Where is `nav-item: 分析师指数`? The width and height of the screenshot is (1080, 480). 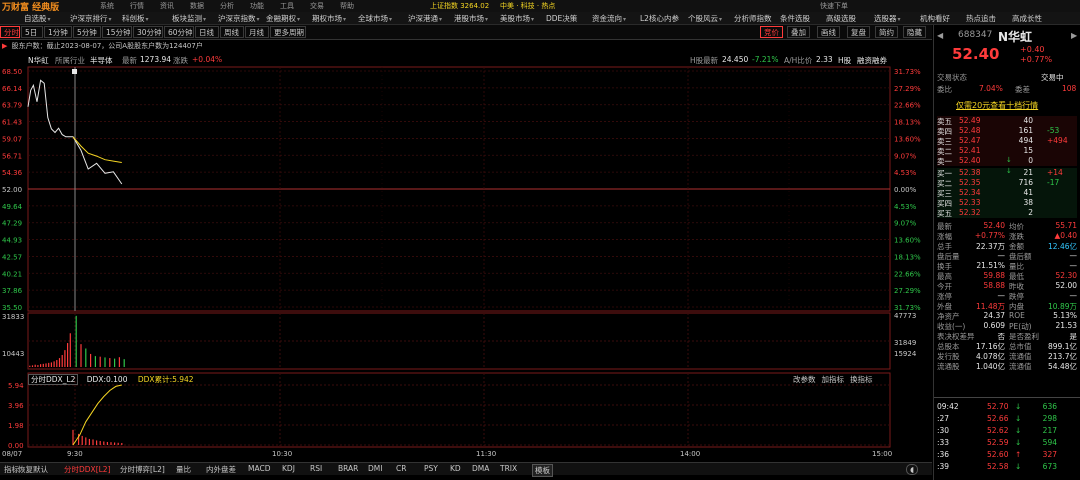
nav-item: 分析师指数 is located at coordinates (753, 18).